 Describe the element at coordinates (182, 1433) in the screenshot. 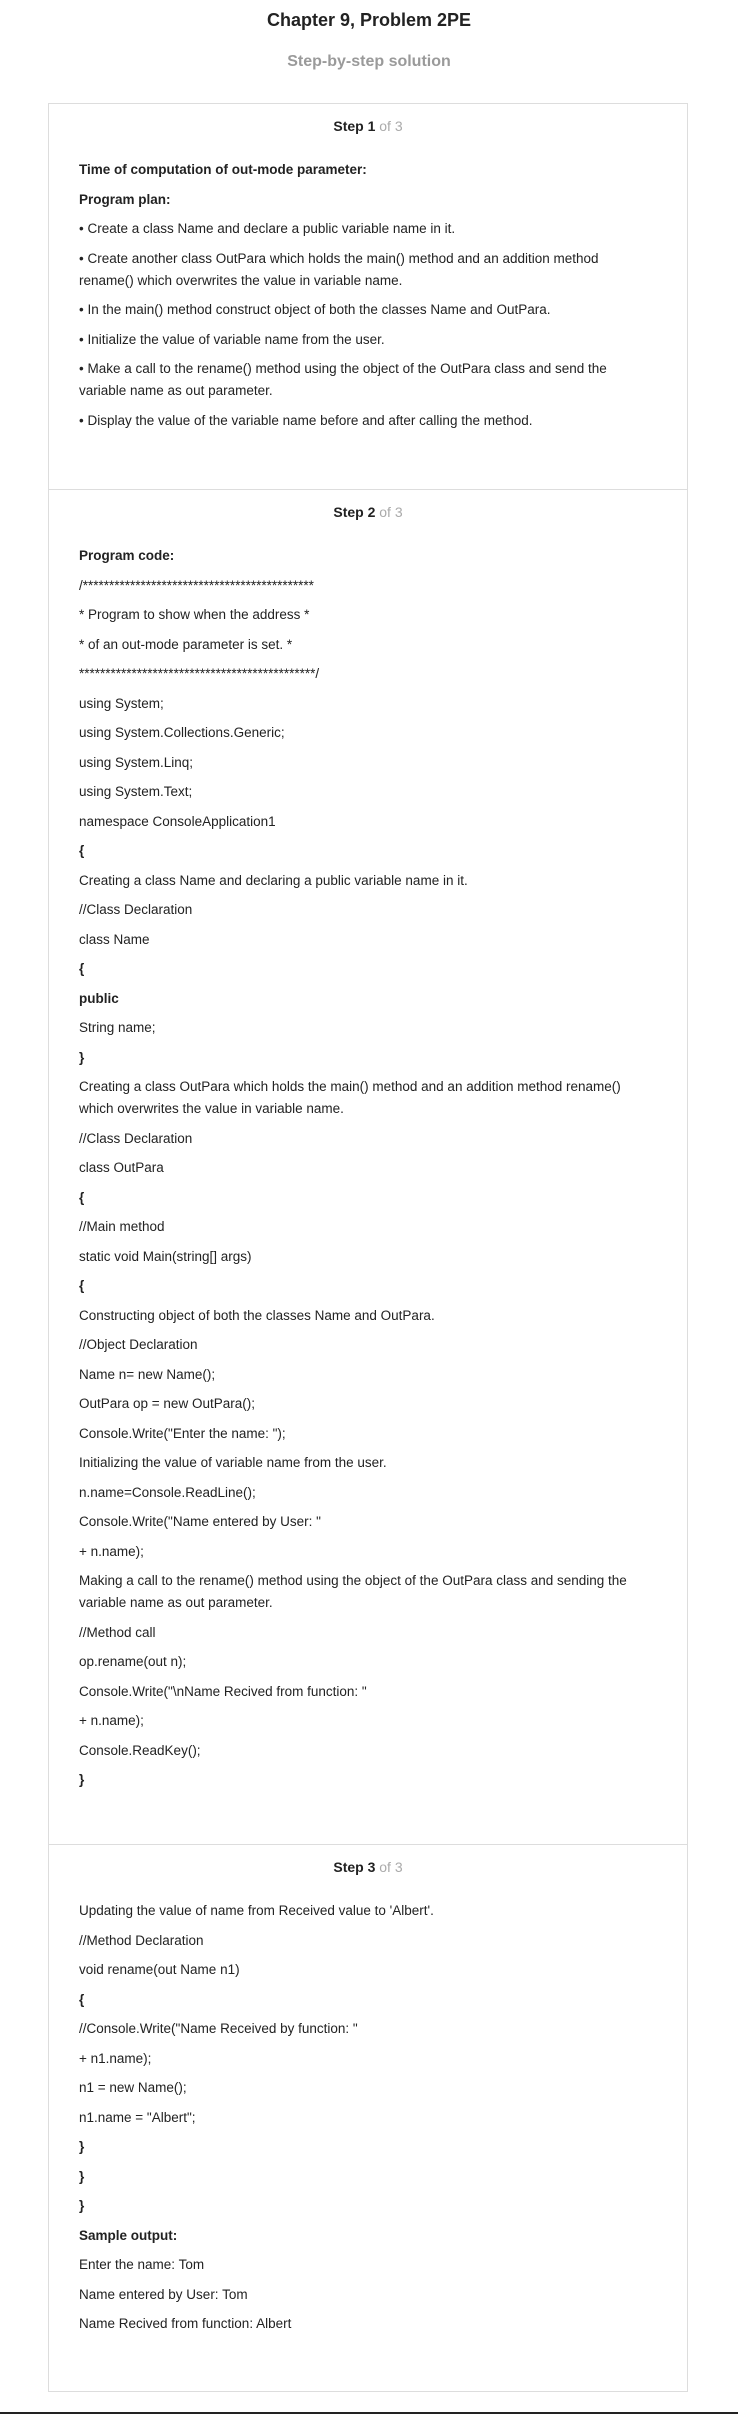

I see `code-line: Console.Write("Enter the name: ");` at that location.